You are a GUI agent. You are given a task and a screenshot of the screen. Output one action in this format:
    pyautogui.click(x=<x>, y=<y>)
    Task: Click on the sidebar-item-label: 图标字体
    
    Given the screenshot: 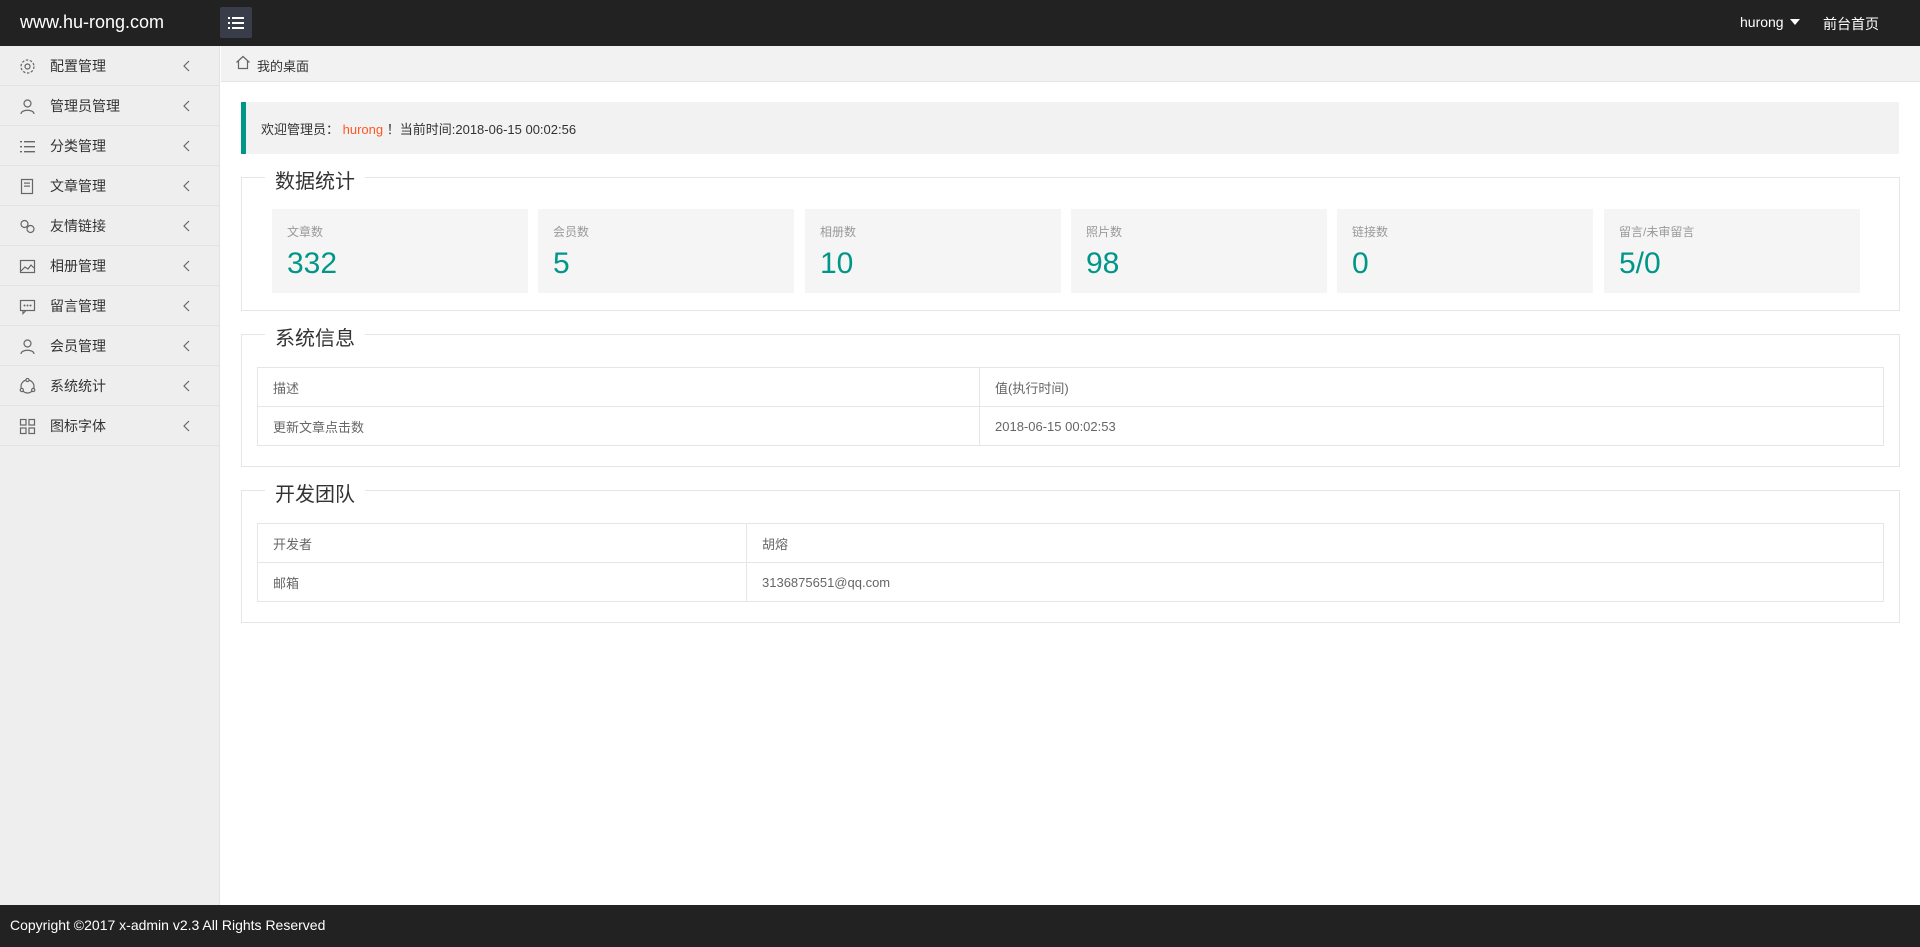 What is the action you would take?
    pyautogui.click(x=78, y=425)
    